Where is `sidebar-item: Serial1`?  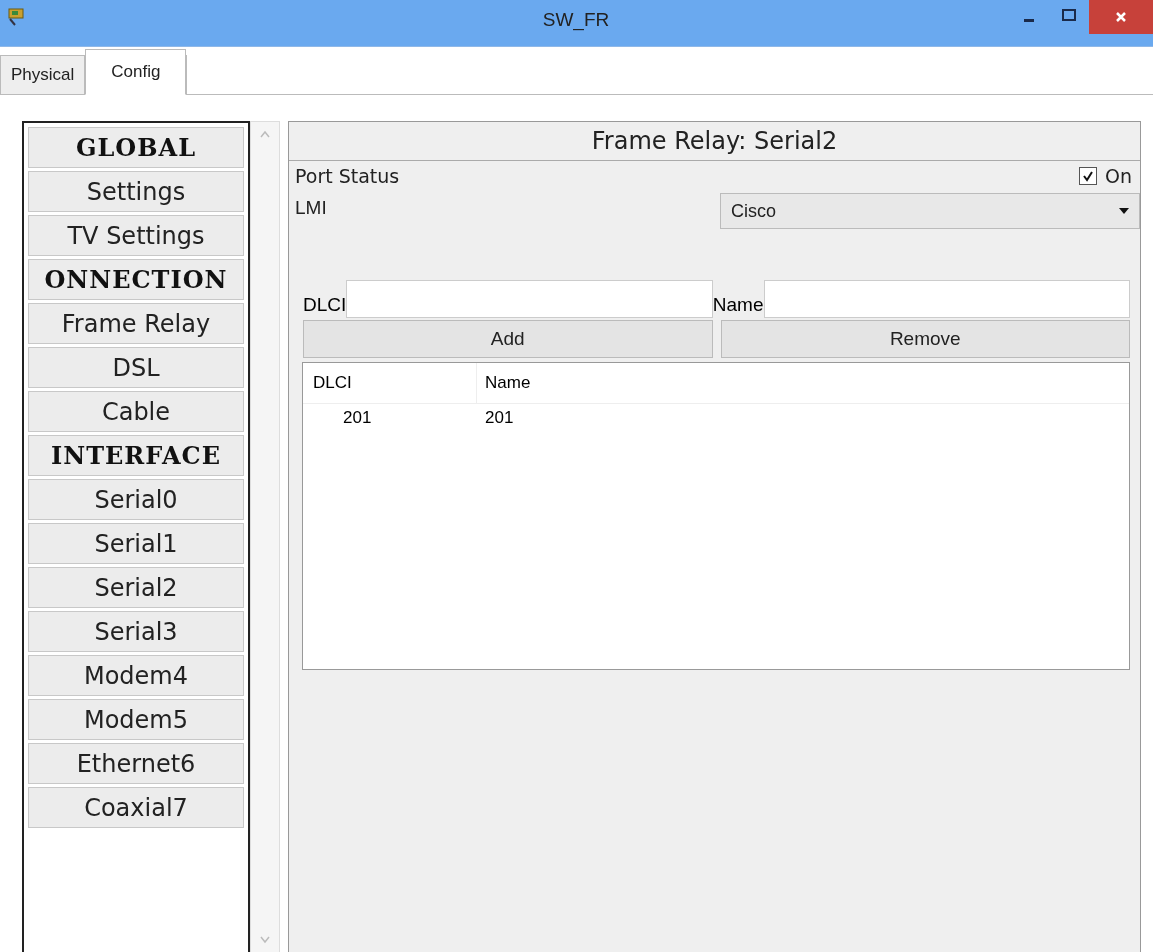 sidebar-item: Serial1 is located at coordinates (136, 543).